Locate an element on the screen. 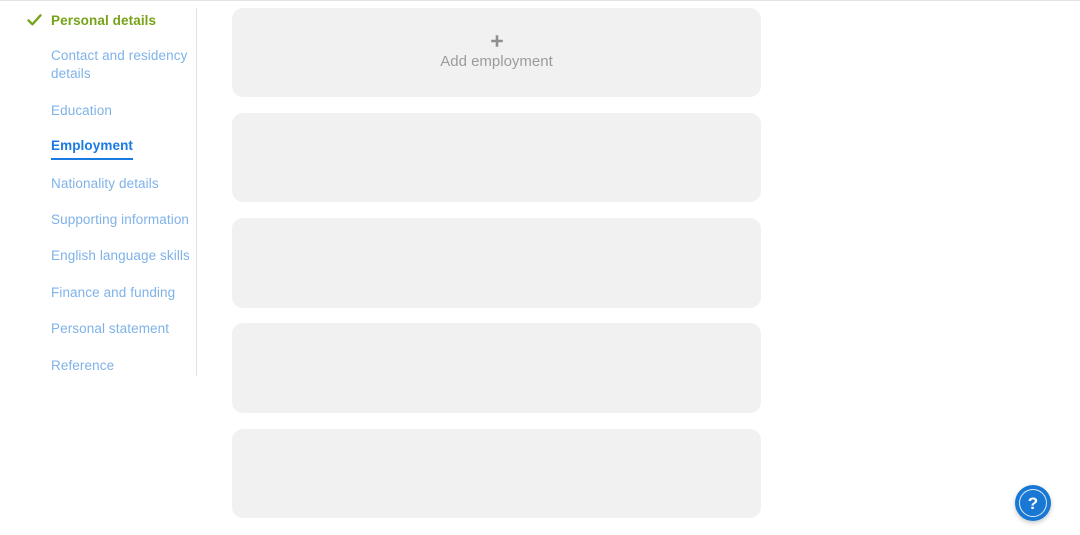 The height and width of the screenshot is (535, 1080). sidebar-item-label: Personal details is located at coordinates (112, 21).